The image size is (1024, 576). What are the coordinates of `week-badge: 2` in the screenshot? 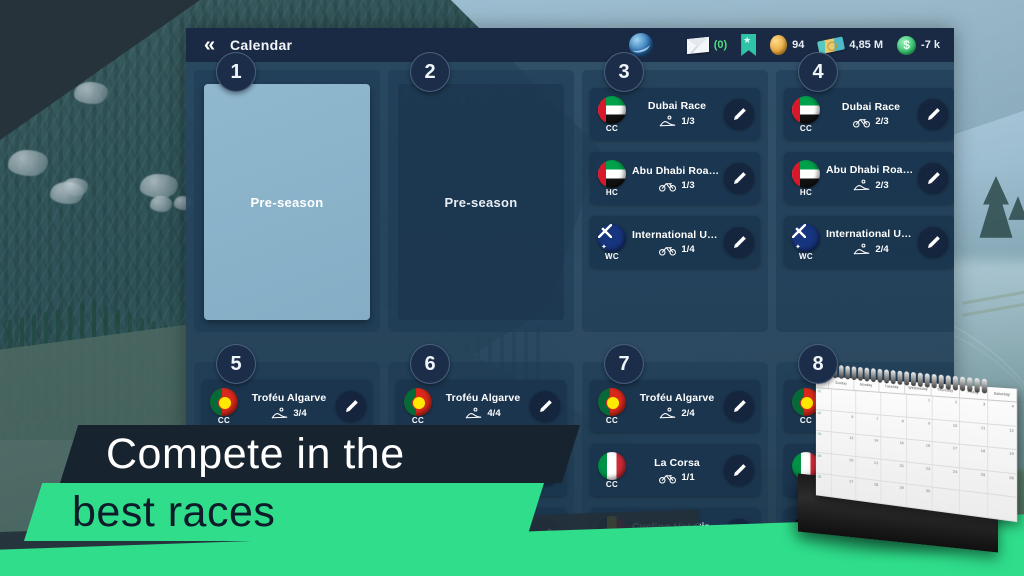 It's located at (430, 72).